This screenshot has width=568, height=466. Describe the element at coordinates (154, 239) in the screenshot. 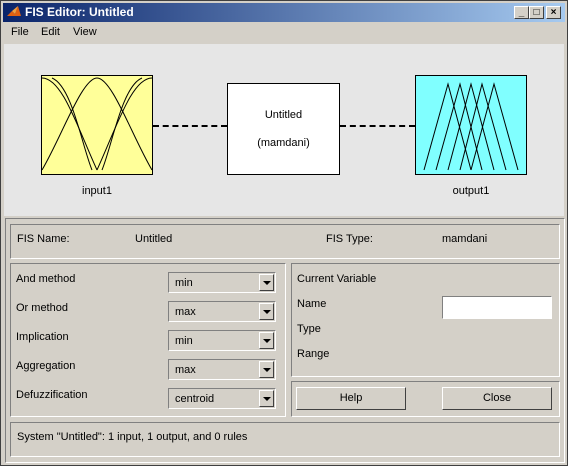

I see `fis-name-value: Untitled` at that location.